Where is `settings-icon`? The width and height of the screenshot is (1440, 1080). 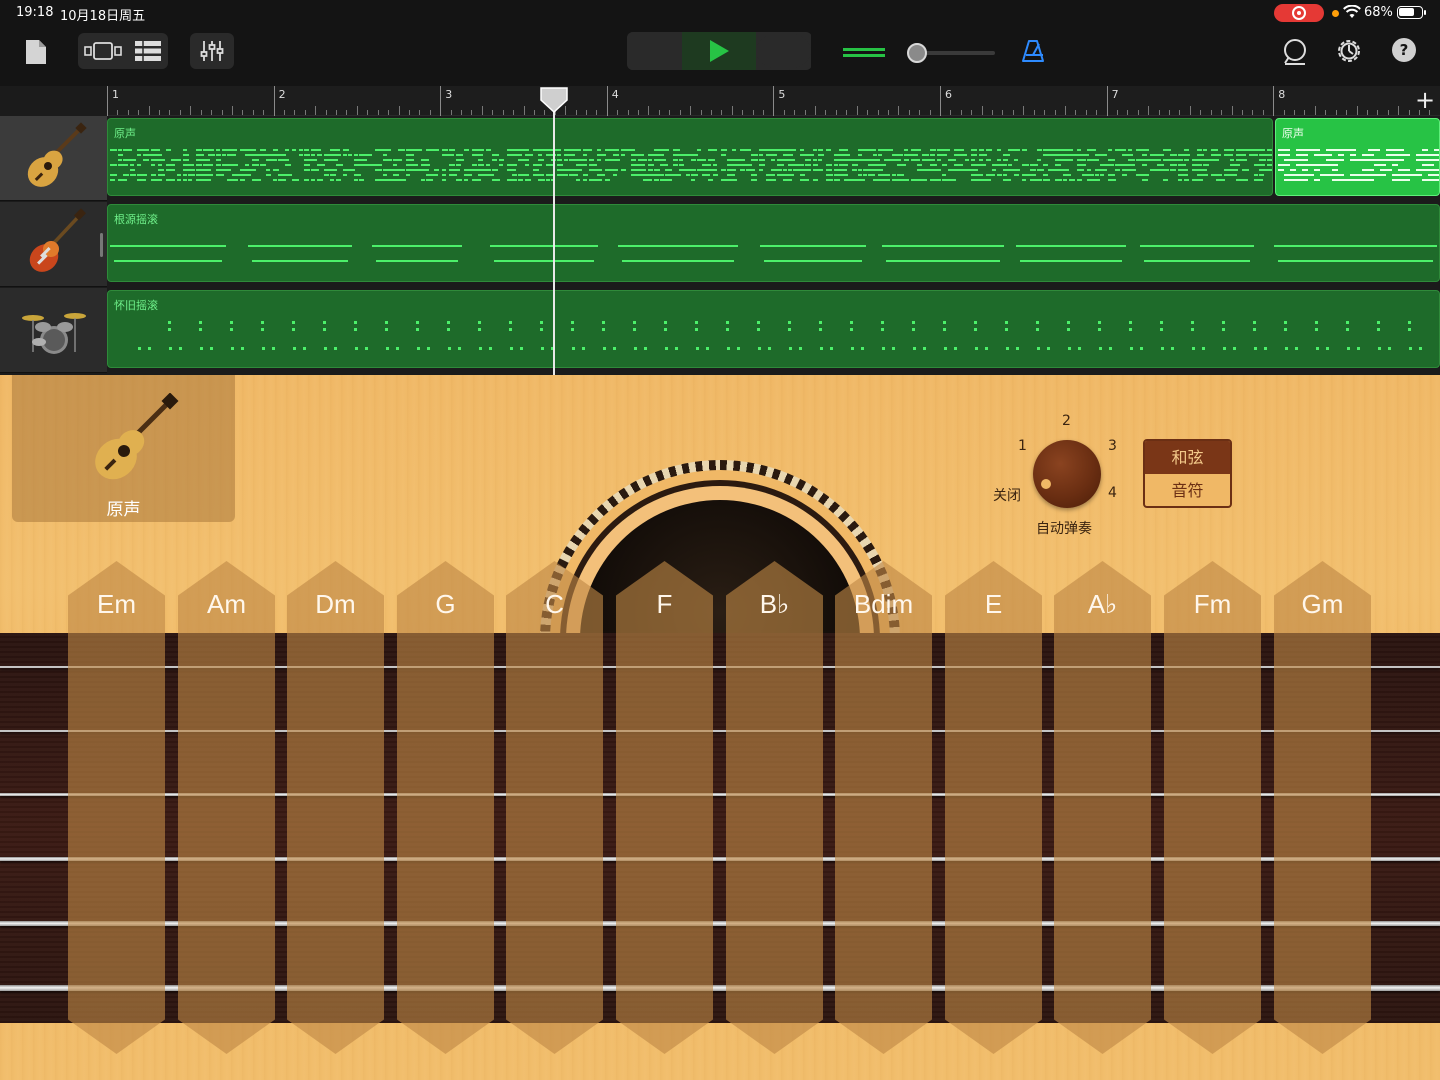
settings-icon is located at coordinates (1349, 51).